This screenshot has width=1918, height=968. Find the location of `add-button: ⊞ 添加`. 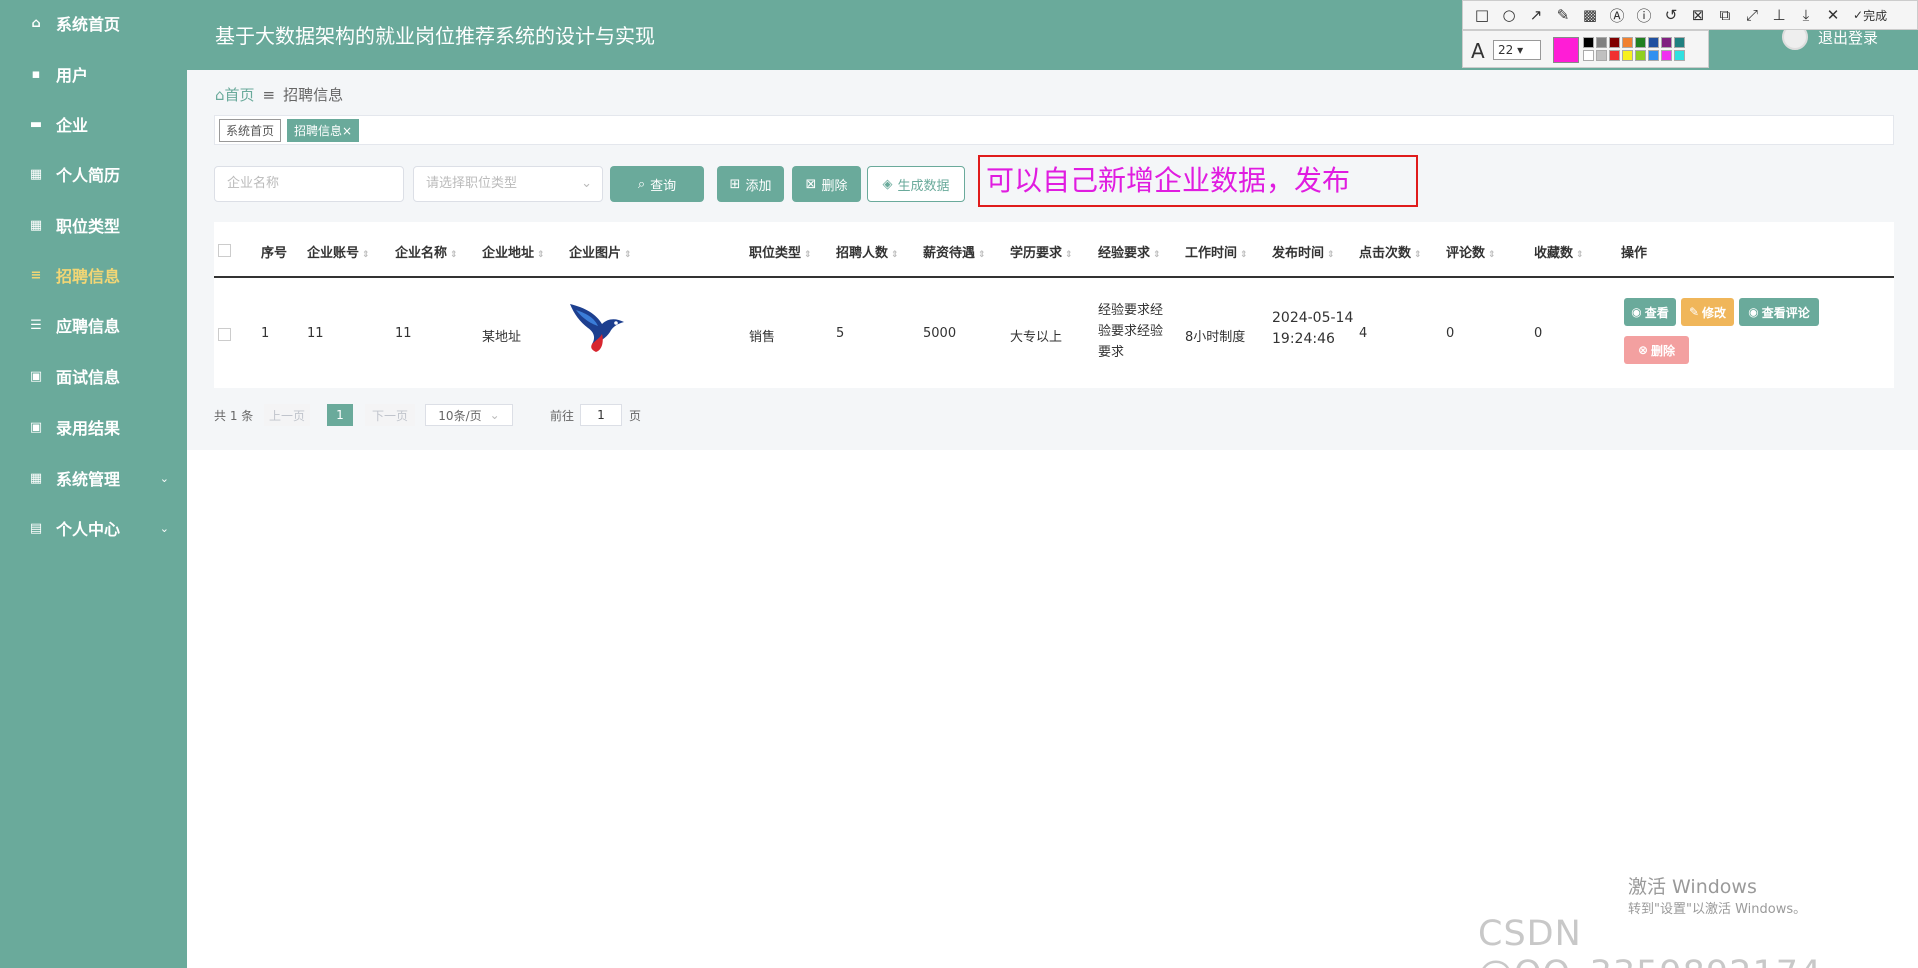

add-button: ⊞ 添加 is located at coordinates (750, 184).